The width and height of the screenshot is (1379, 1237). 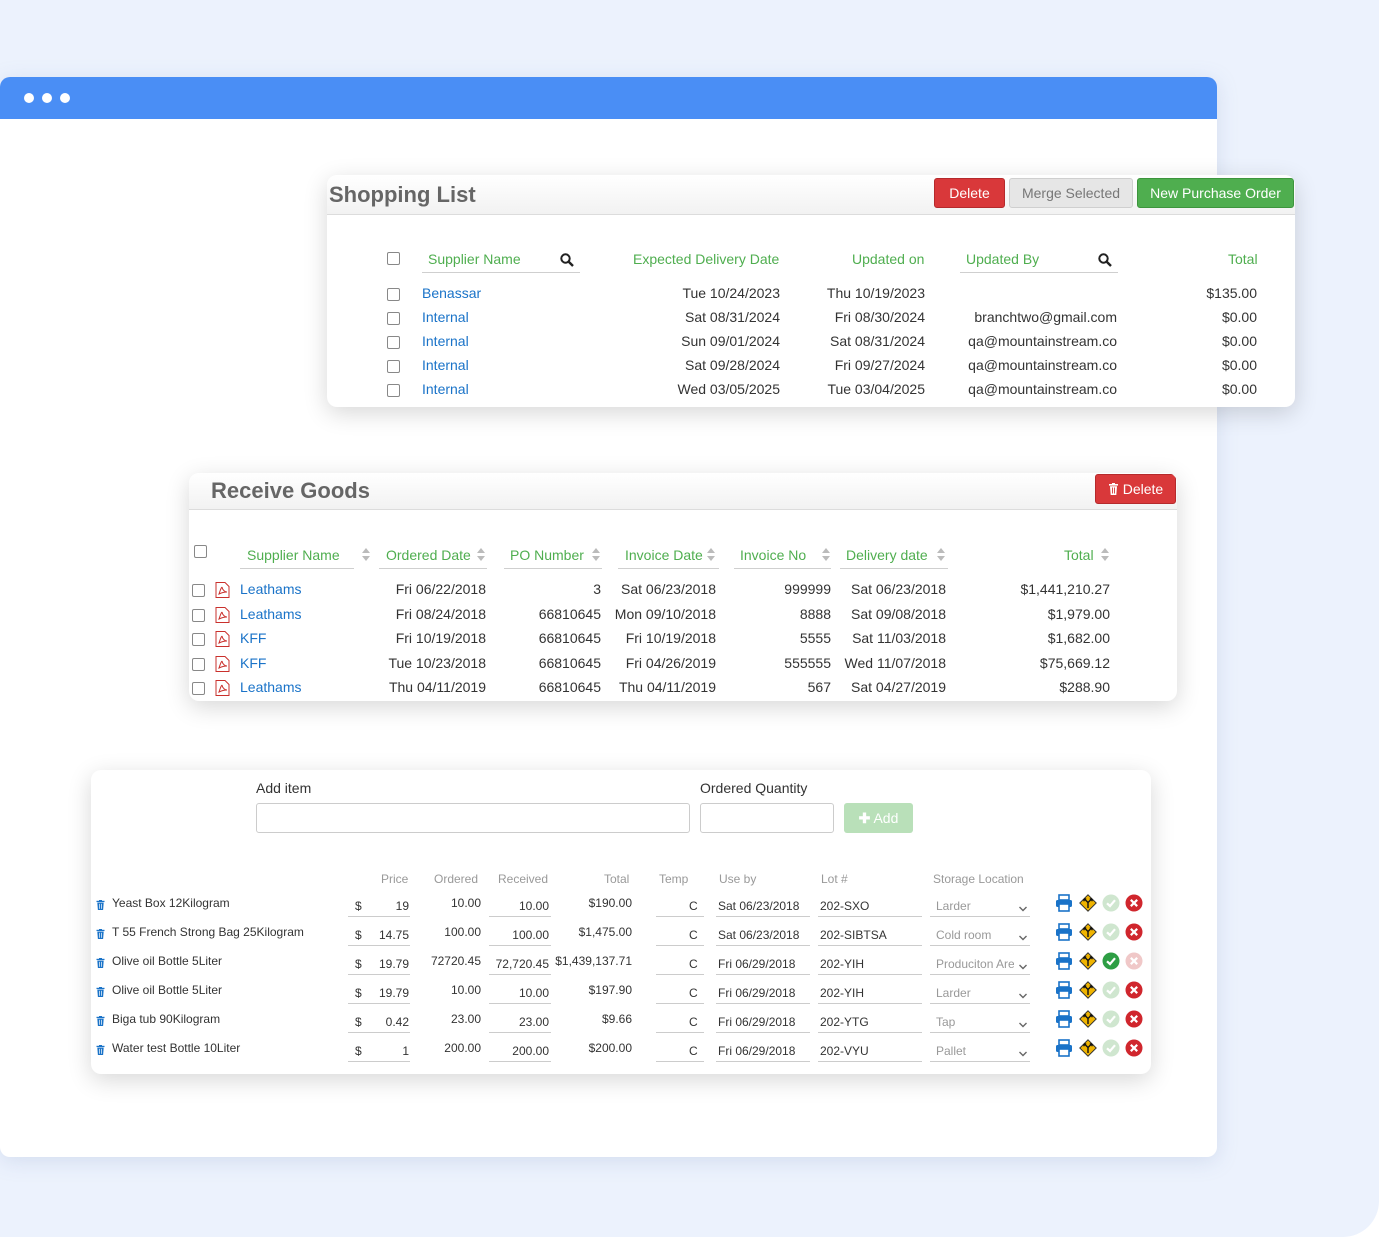 What do you see at coordinates (547, 555) in the screenshot?
I see `hdr-po-number: PO Number` at bounding box center [547, 555].